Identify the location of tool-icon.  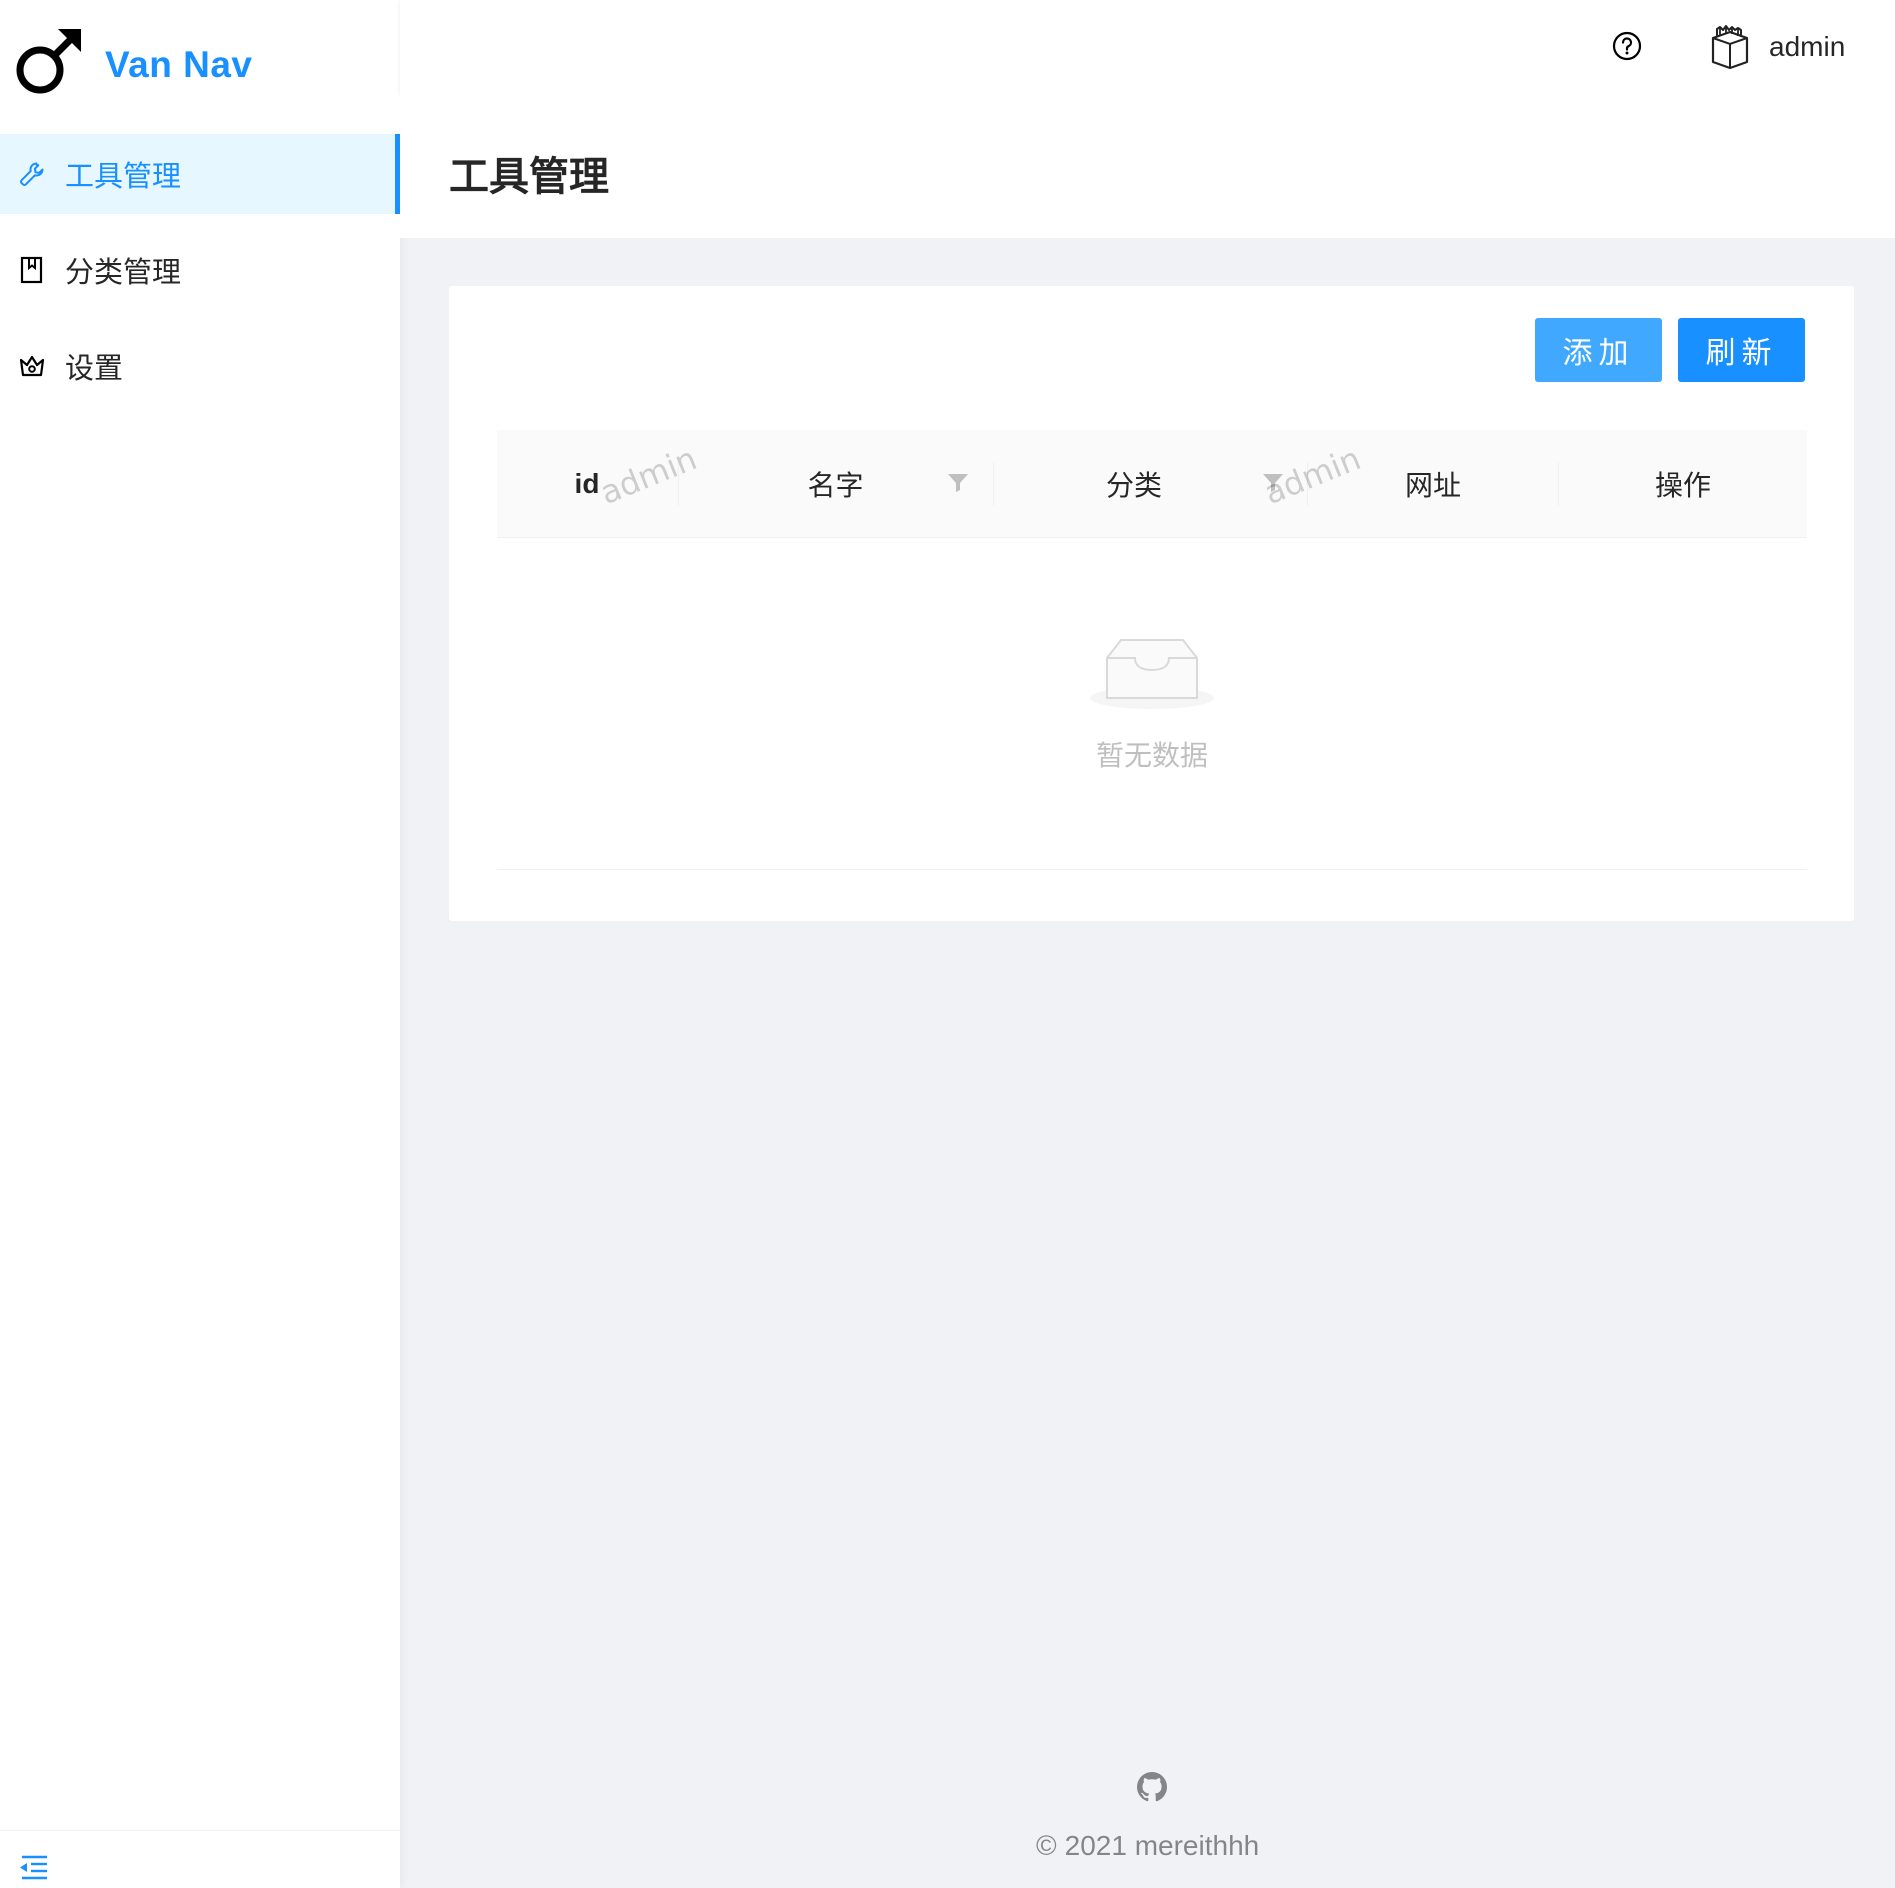
(32, 174).